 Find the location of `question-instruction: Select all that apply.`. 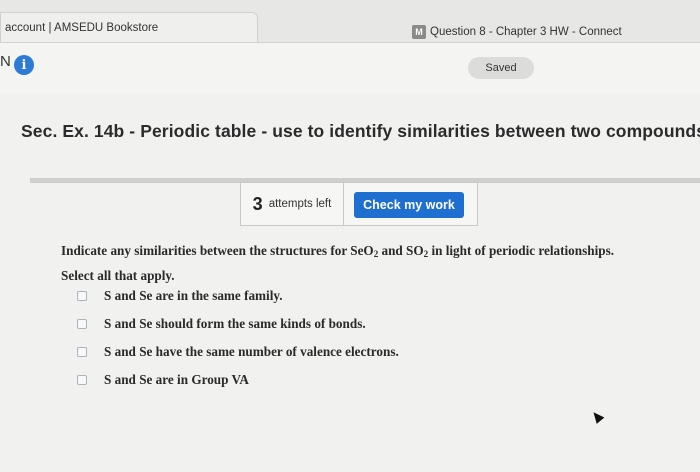

question-instruction: Select all that apply. is located at coordinates (118, 275).